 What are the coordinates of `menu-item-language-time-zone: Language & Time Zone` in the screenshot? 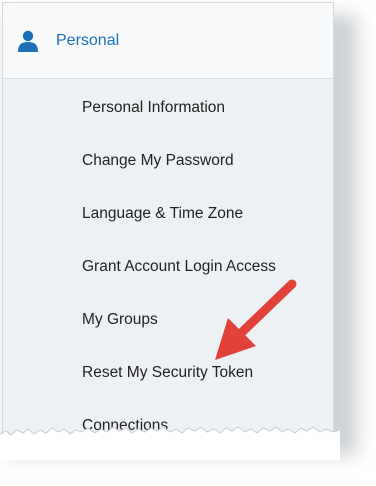 It's located at (168, 213).